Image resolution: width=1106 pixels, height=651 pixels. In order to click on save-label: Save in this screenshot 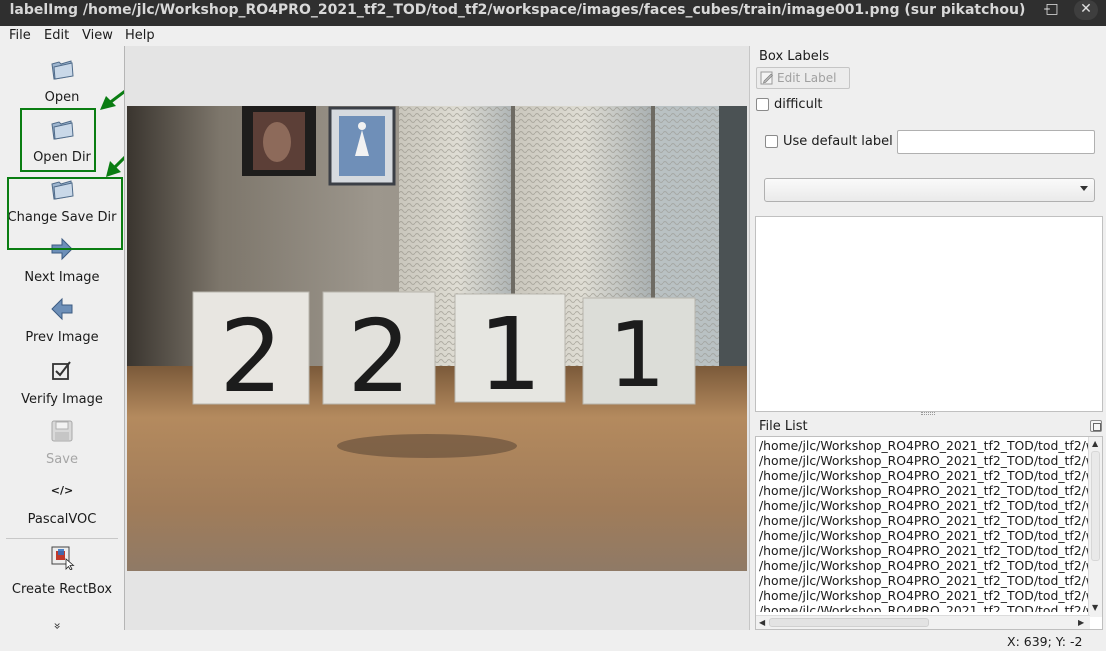, I will do `click(62, 459)`.